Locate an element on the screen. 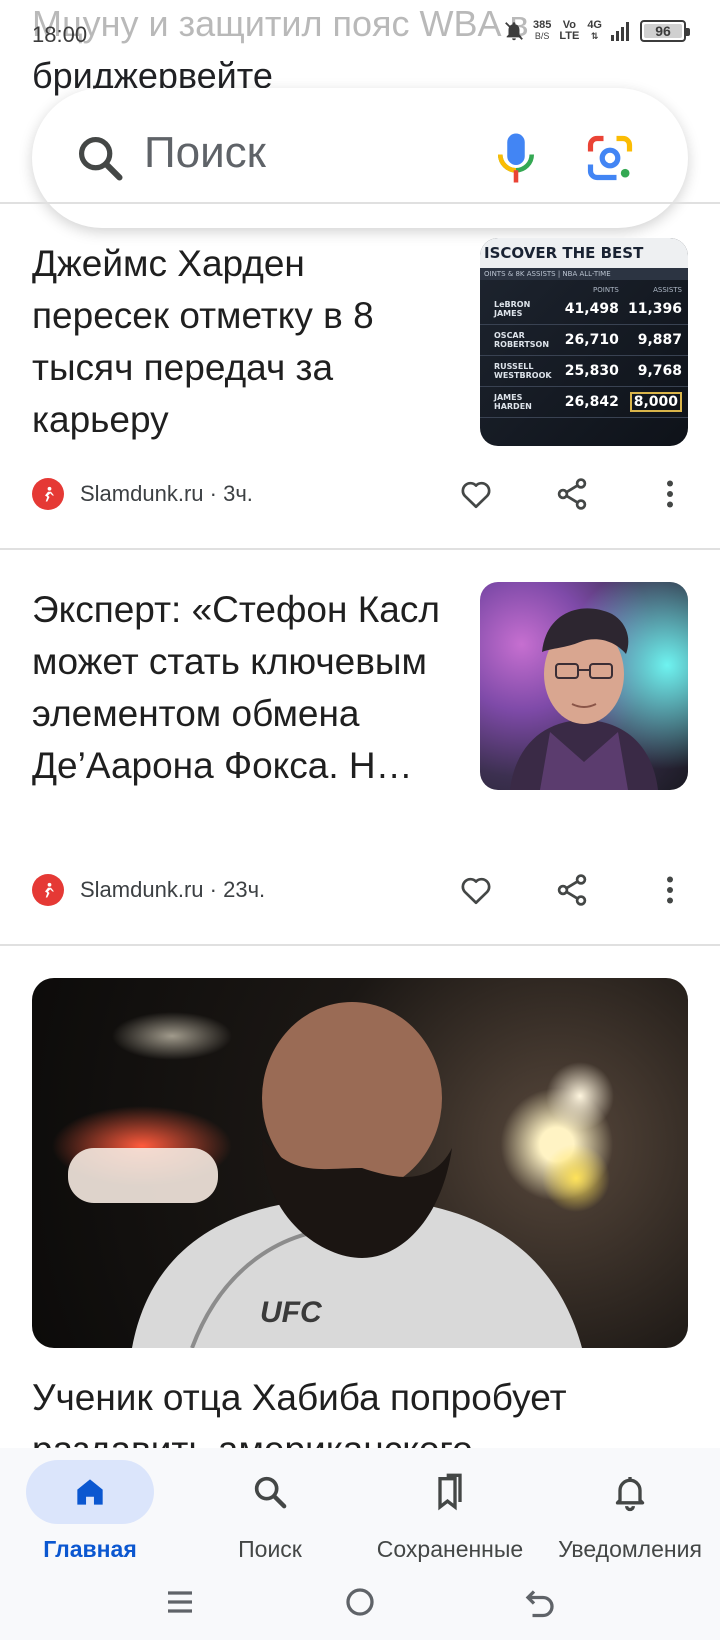 The image size is (720, 1640). previous-article-title: Мцуну и защитил пояс WBA в бриджервейте is located at coordinates (332, 51).